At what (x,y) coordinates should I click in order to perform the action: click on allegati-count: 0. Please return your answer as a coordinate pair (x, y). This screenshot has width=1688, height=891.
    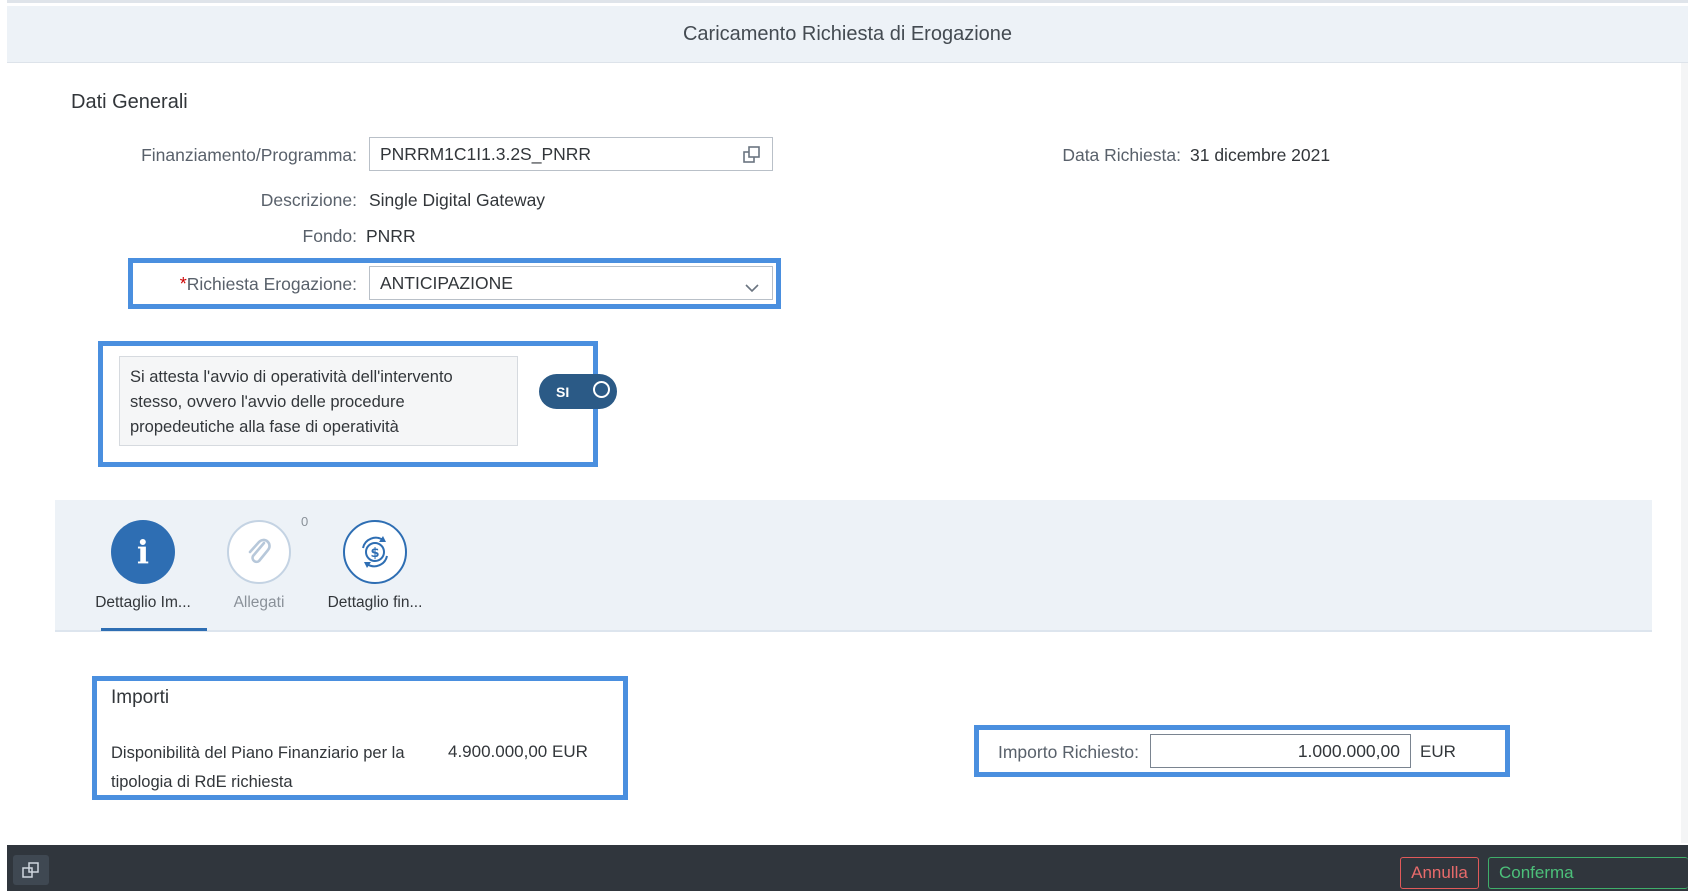
    Looking at the image, I should click on (305, 521).